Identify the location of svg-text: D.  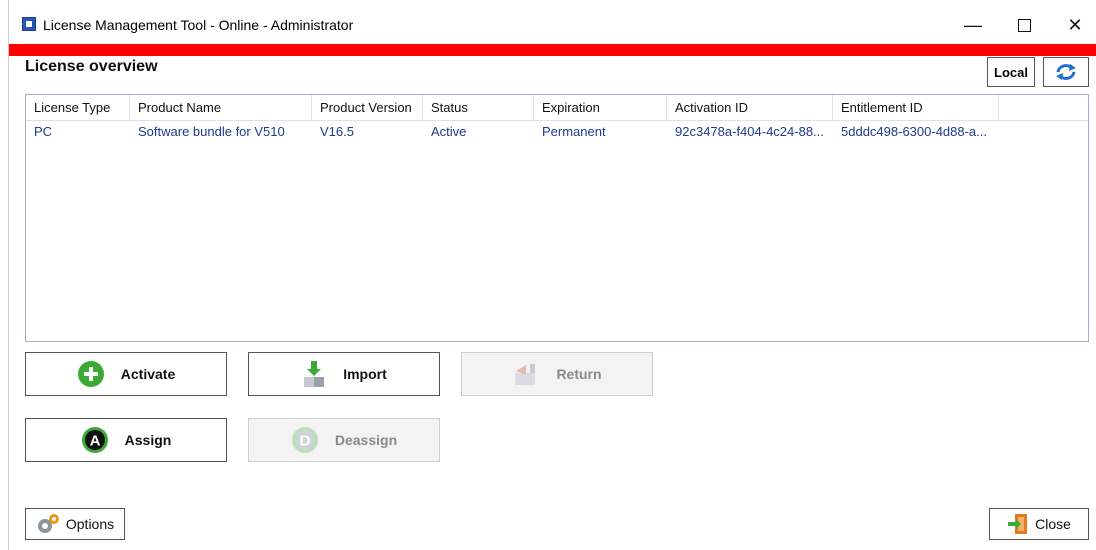
(304, 441).